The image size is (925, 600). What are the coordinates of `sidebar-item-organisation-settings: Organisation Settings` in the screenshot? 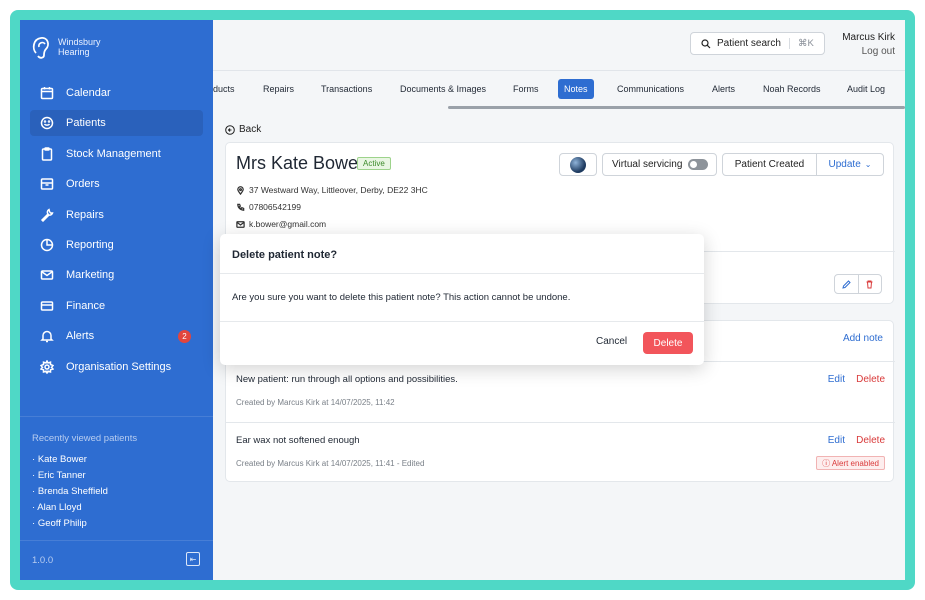 It's located at (116, 367).